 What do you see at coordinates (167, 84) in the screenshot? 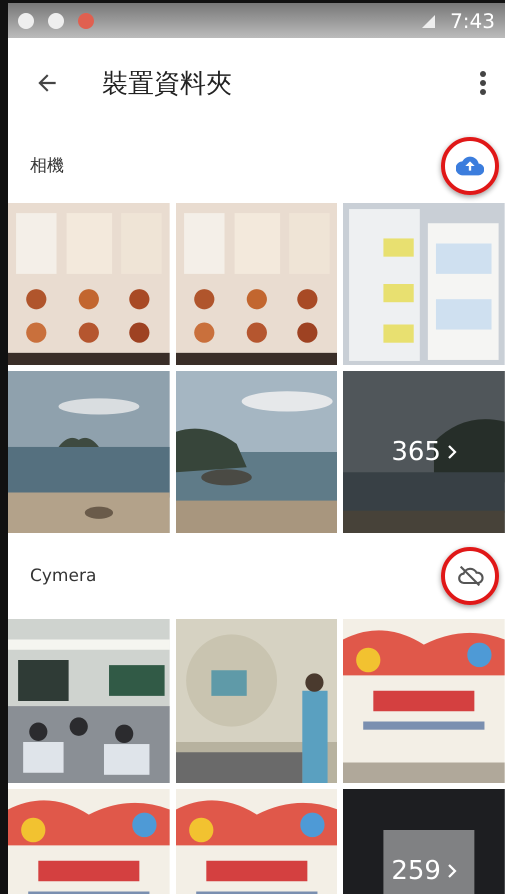
I see `page-title: 裝置資料夾` at bounding box center [167, 84].